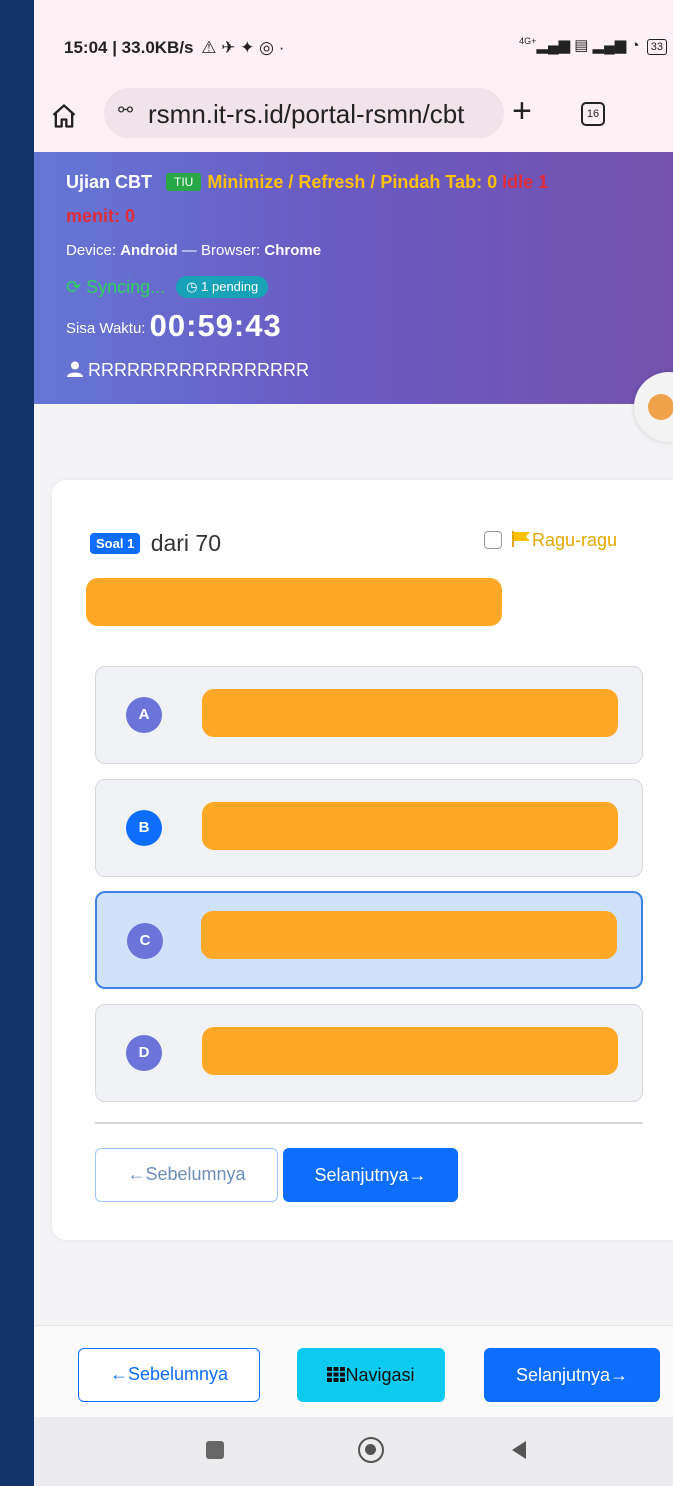 The width and height of the screenshot is (673, 1486). What do you see at coordinates (369, 1123) in the screenshot?
I see `divider` at bounding box center [369, 1123].